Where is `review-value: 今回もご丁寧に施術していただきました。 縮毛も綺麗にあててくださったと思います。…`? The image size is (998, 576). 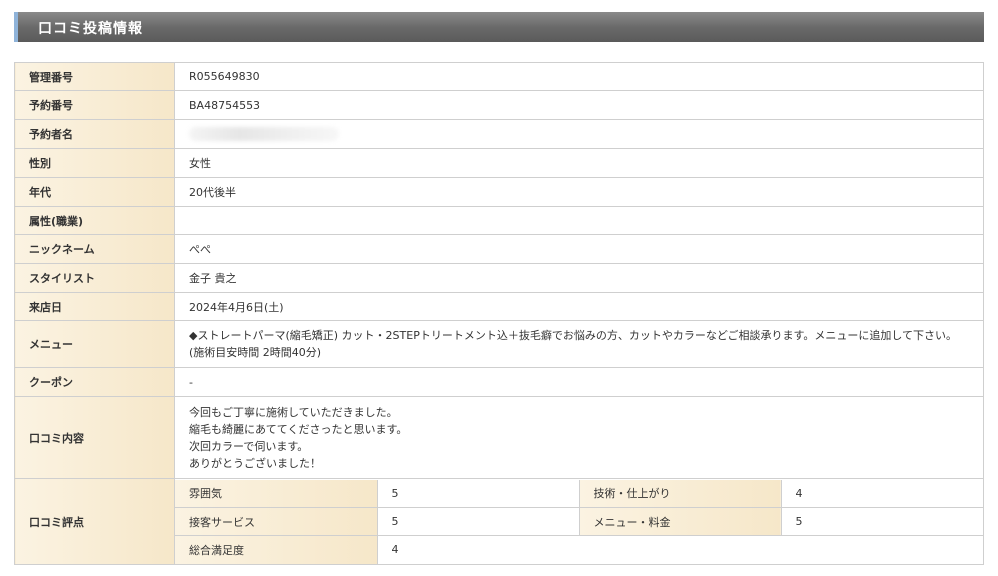
review-value: 今回もご丁寧に施術していただきました。 縮毛も綺麗にあててくださったと思います。… is located at coordinates (579, 437).